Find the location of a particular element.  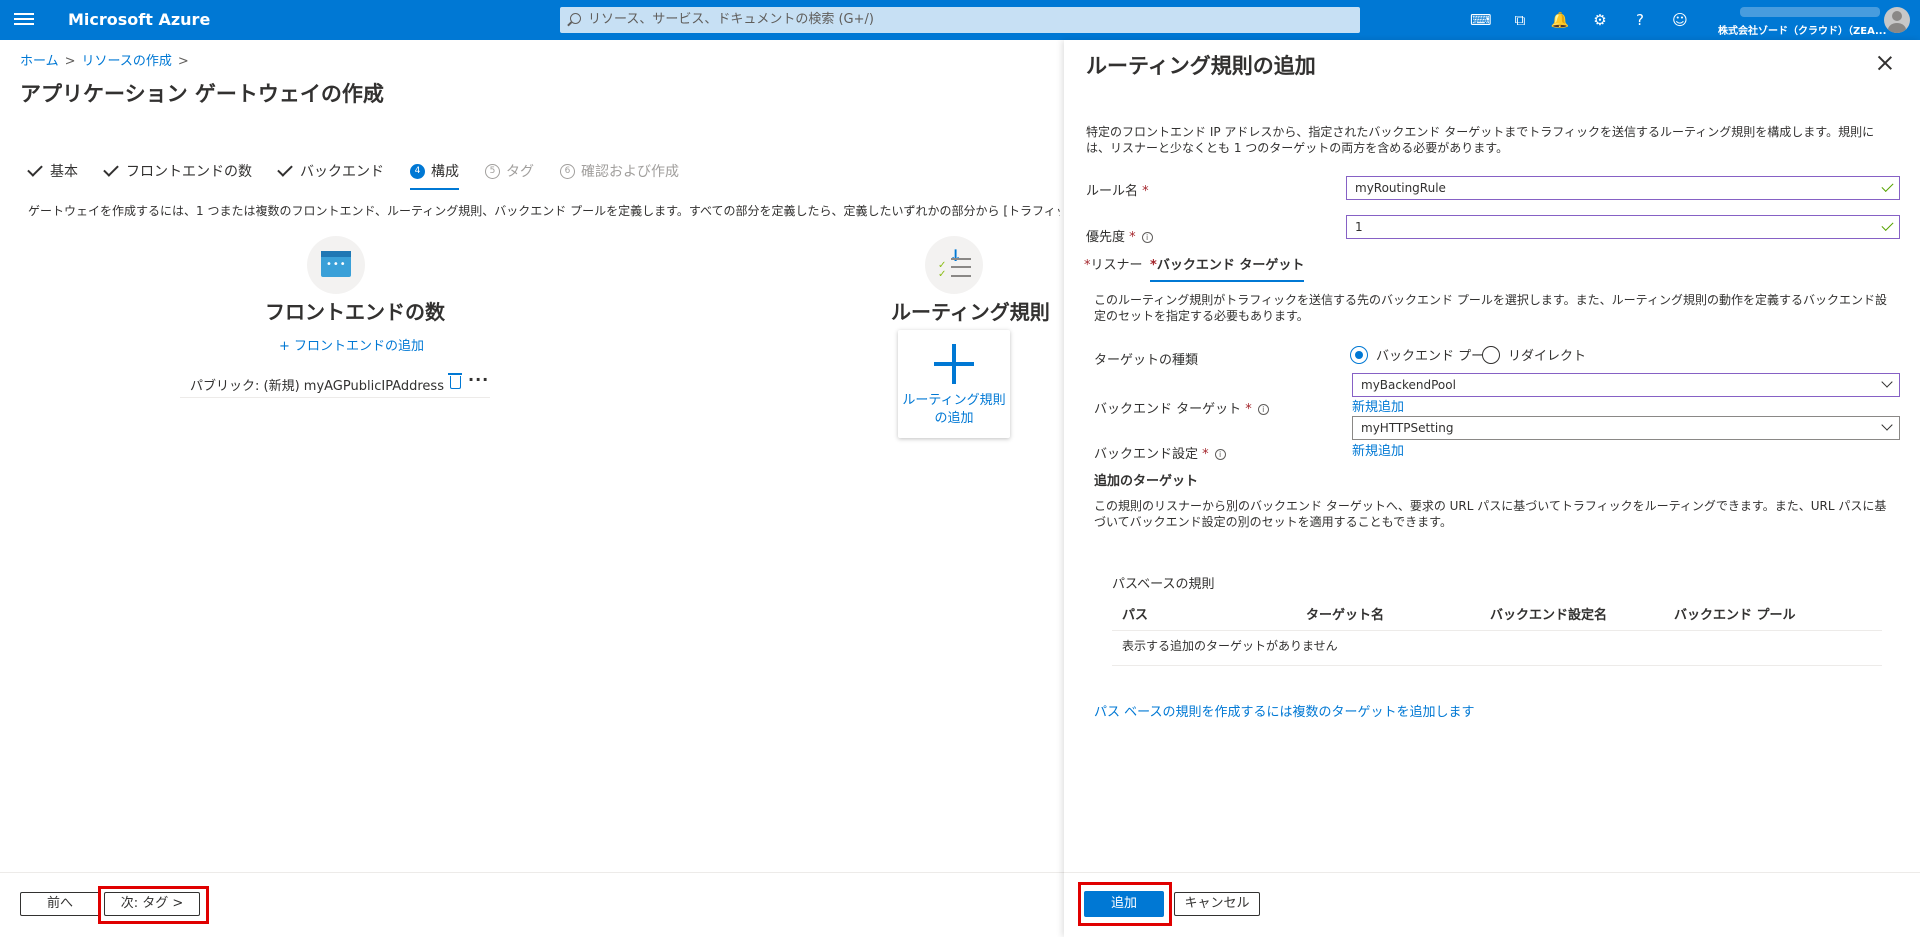

backend-settings-label: バックエンド設定 * i is located at coordinates (1160, 452).